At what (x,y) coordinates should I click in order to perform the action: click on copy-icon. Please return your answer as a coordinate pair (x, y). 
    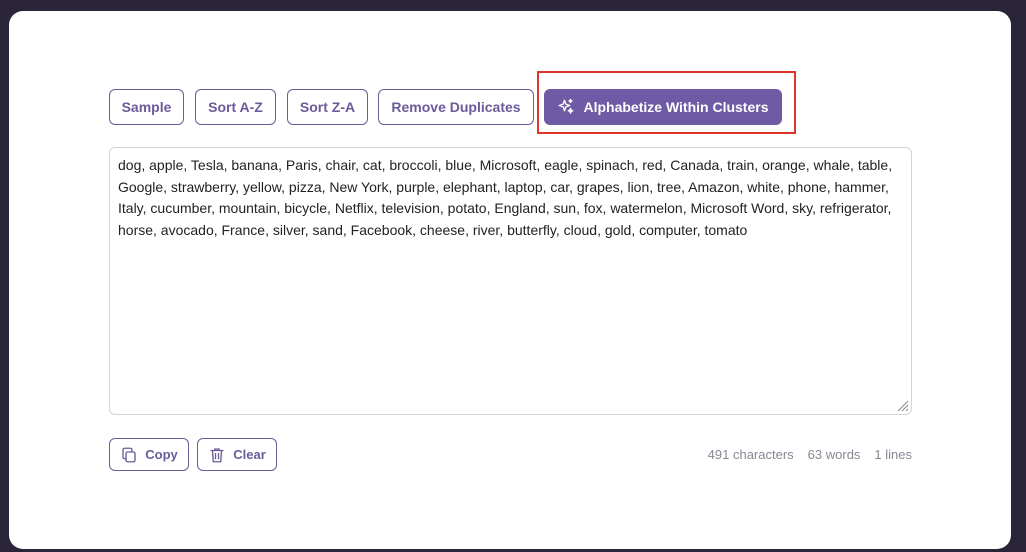
    Looking at the image, I should click on (129, 455).